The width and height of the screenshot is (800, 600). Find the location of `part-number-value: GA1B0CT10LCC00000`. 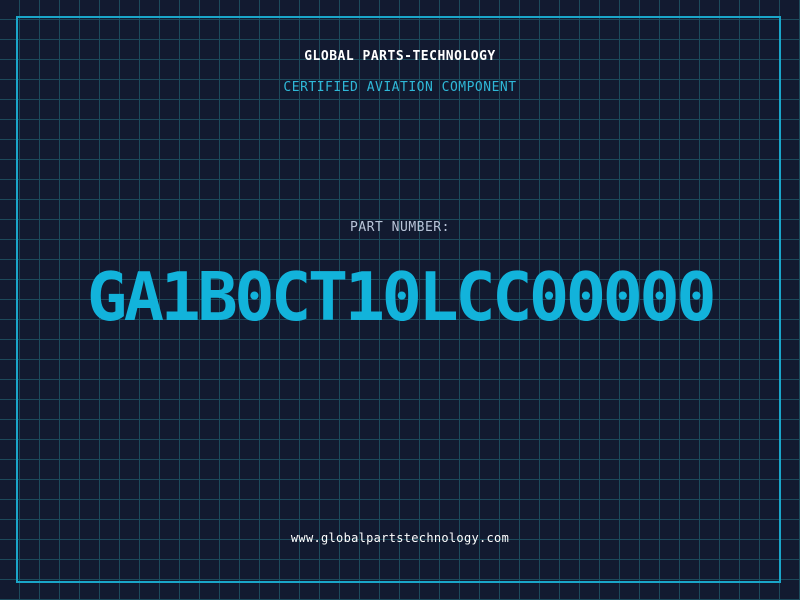

part-number-value: GA1B0CT10LCC00000 is located at coordinates (401, 297).